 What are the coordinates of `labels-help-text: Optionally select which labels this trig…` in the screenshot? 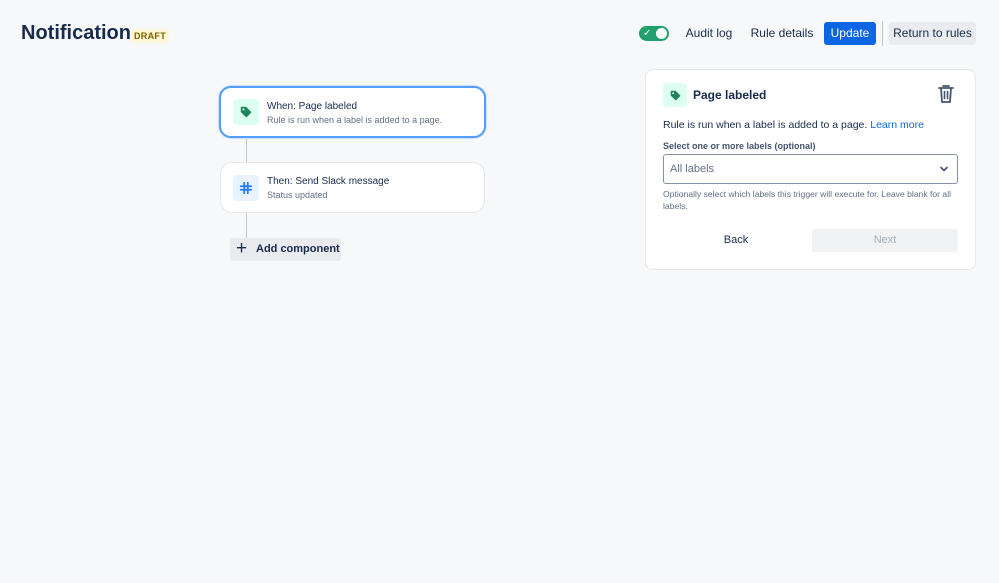 It's located at (807, 200).